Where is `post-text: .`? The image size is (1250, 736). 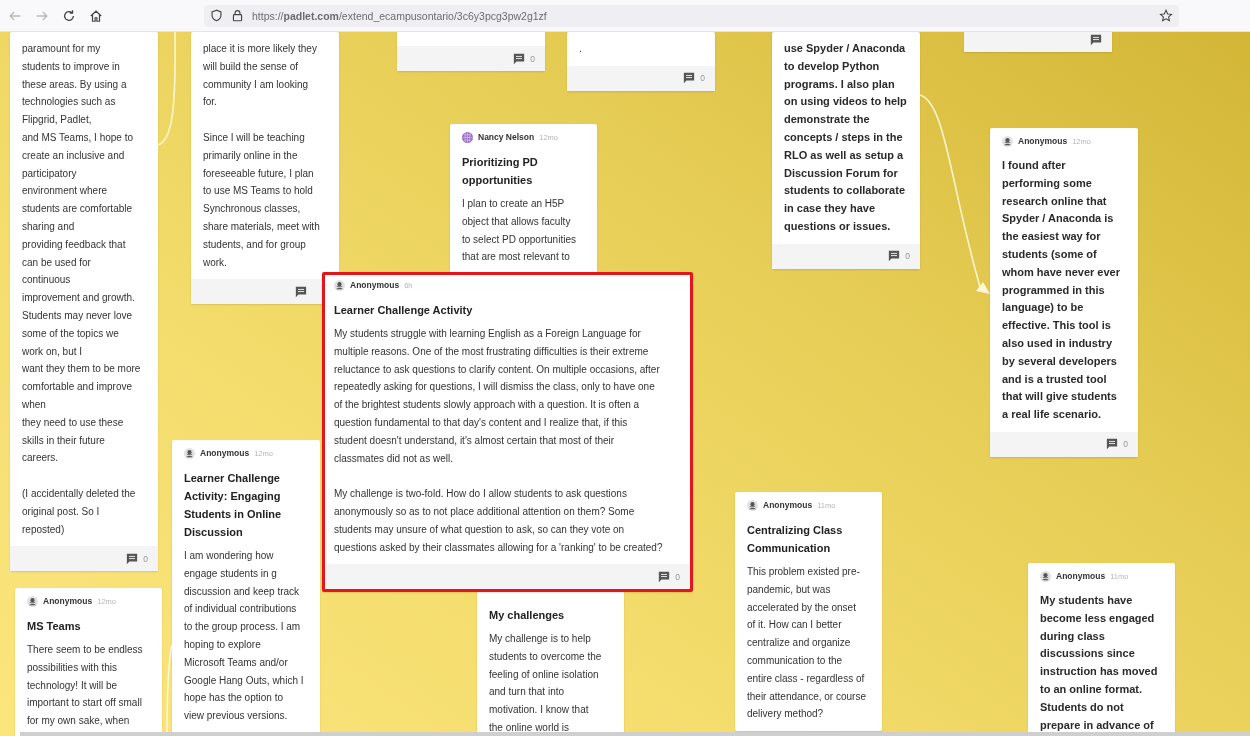 post-text: . is located at coordinates (581, 49).